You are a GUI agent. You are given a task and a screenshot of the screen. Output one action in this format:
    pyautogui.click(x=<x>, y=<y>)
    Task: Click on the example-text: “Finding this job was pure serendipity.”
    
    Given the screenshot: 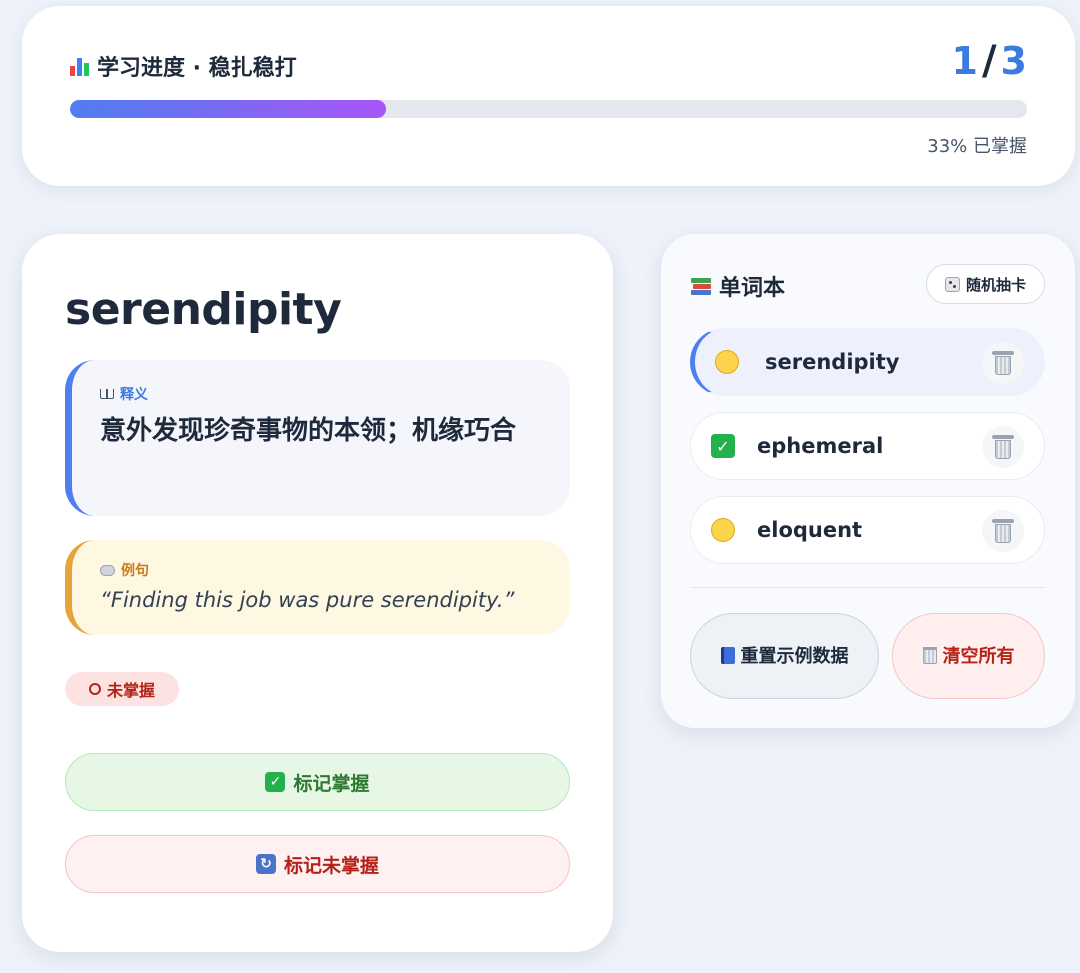 What is the action you would take?
    pyautogui.click(x=307, y=600)
    